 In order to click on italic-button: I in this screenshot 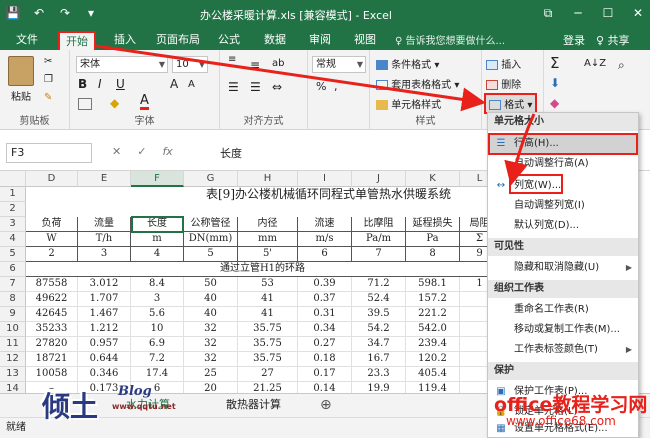, I will do `click(100, 84)`.